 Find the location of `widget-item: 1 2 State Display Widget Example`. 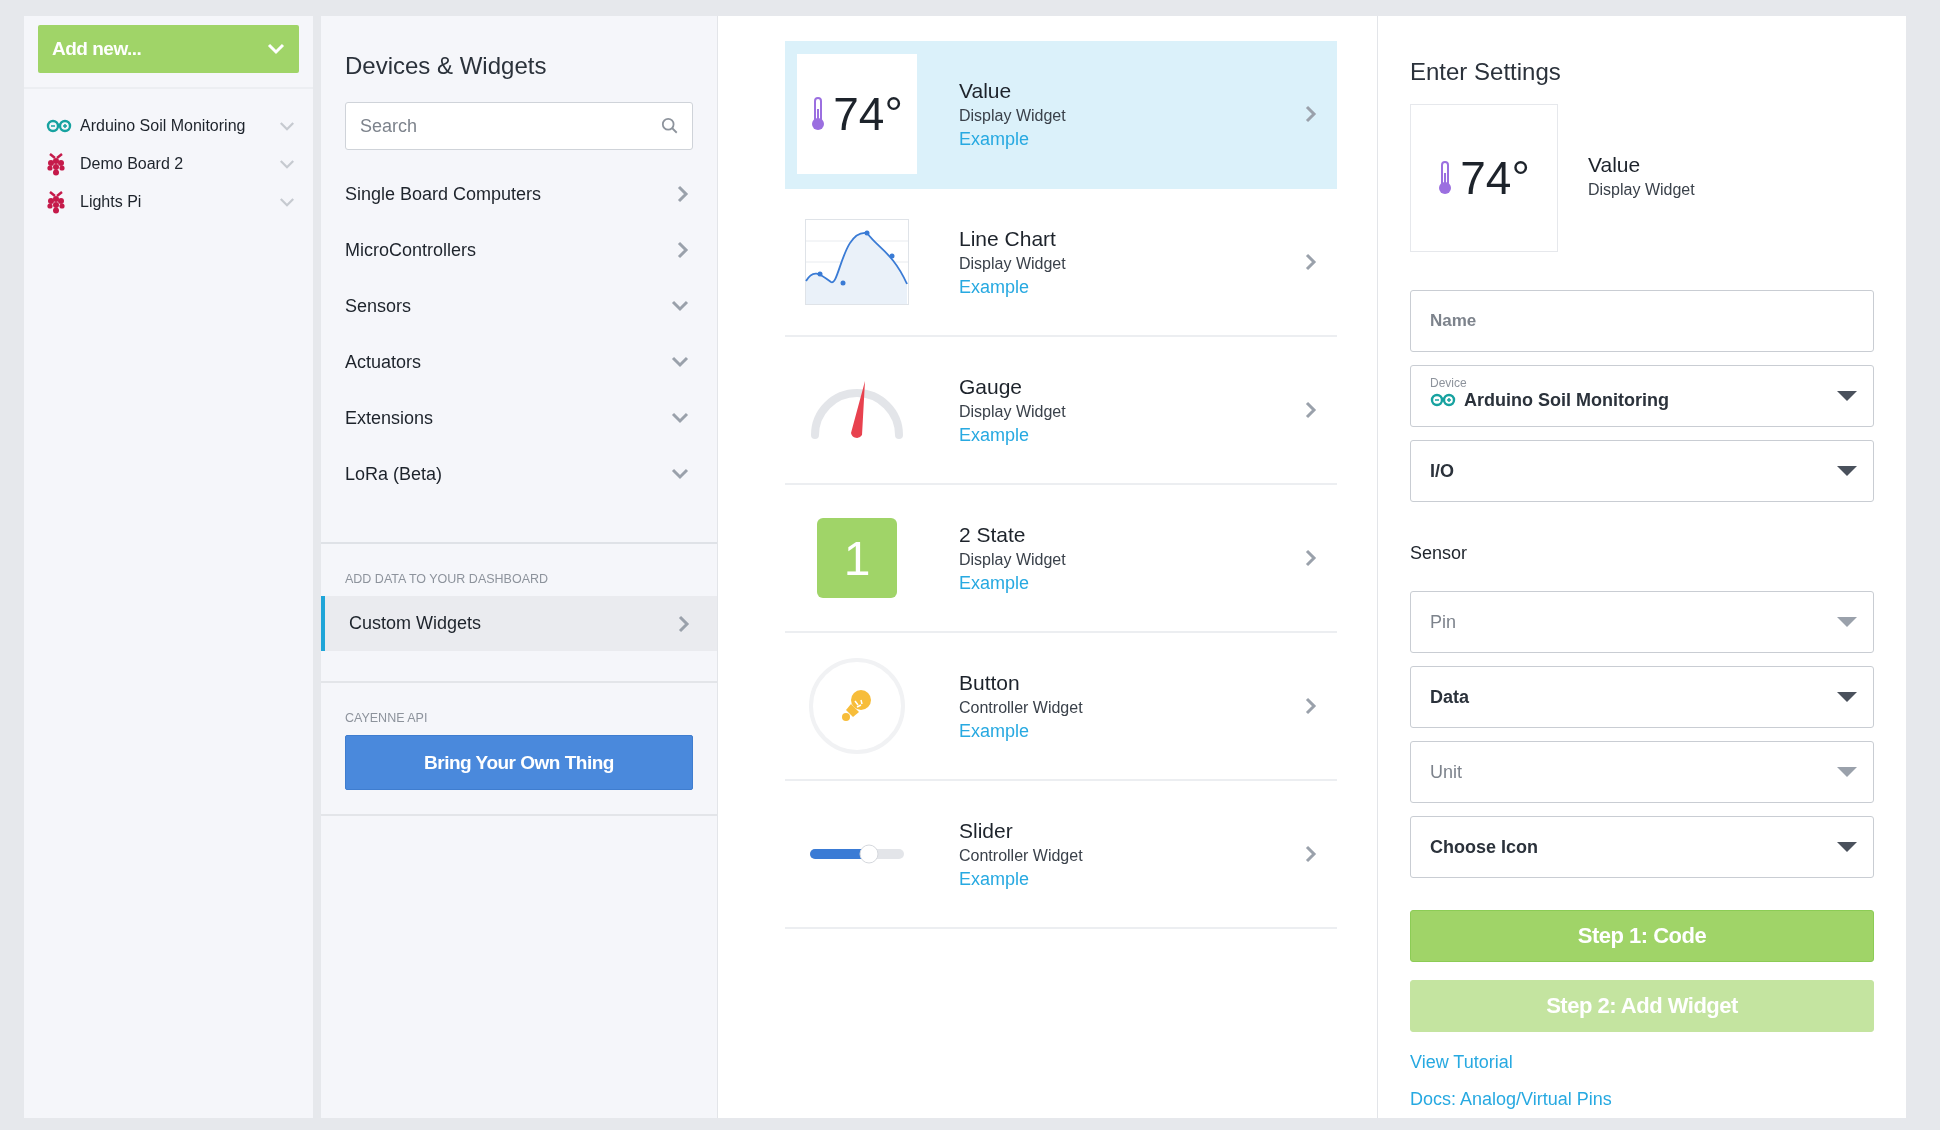

widget-item: 1 2 State Display Widget Example is located at coordinates (1061, 559).